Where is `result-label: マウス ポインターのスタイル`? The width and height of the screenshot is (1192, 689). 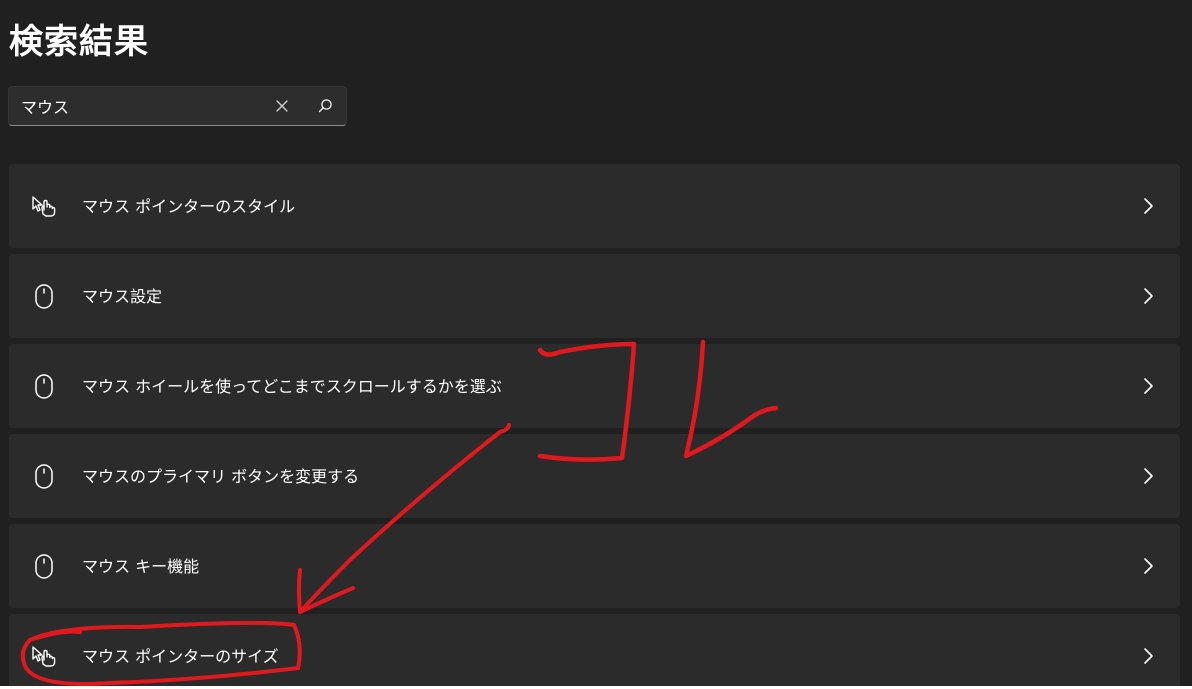
result-label: マウス ポインターのスタイル is located at coordinates (189, 206).